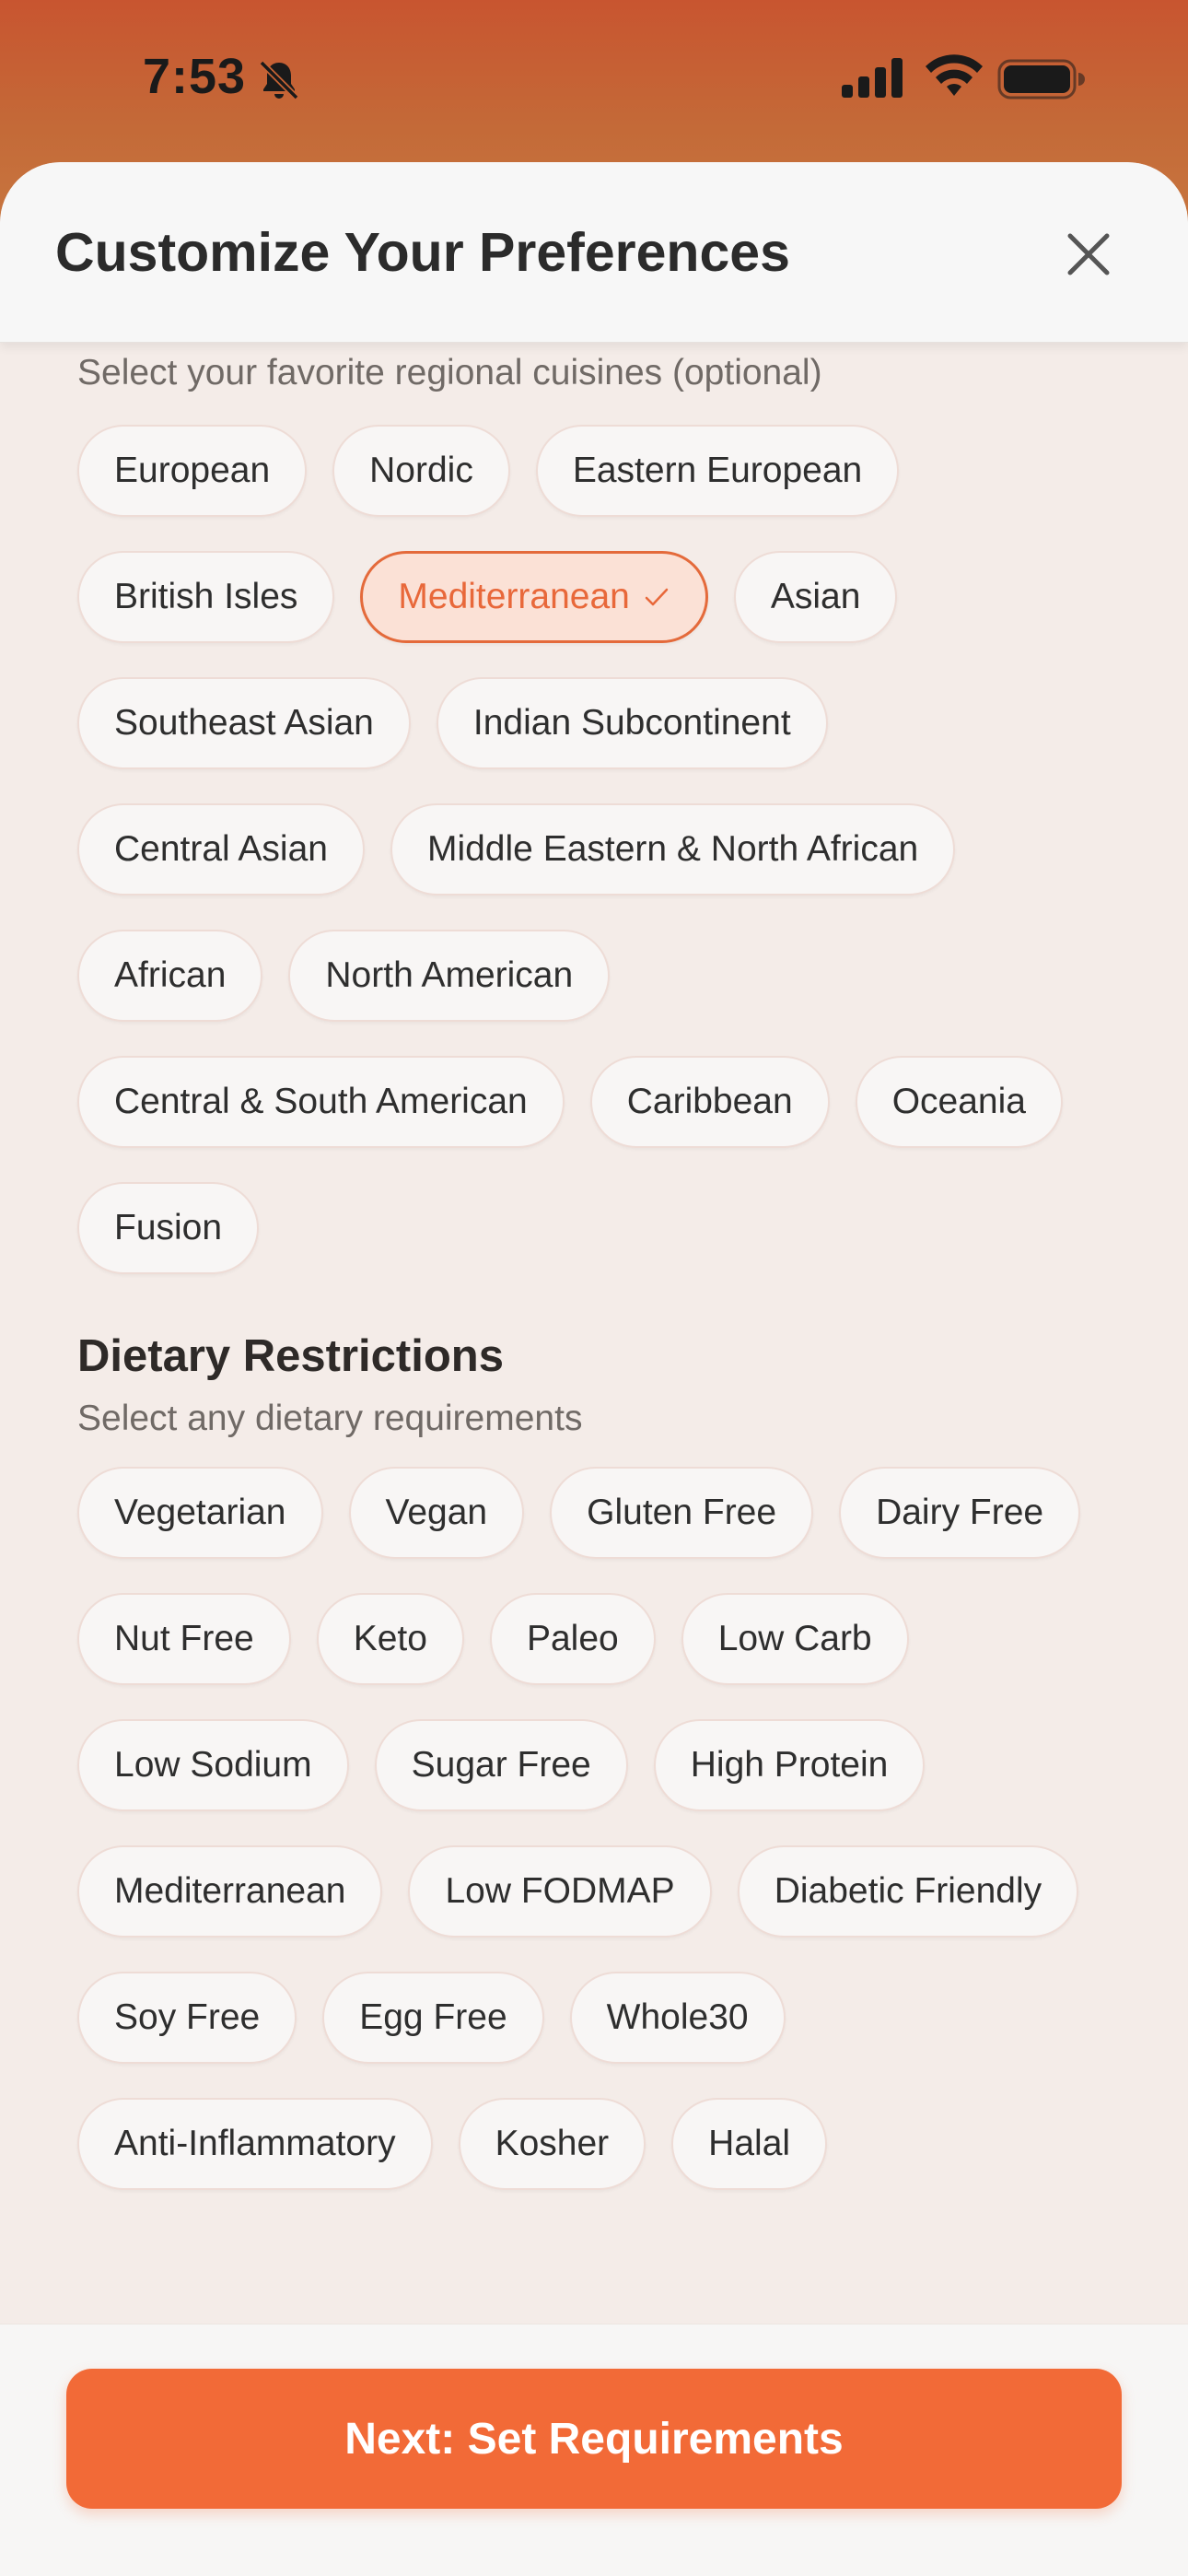  I want to click on dietary-chip-keto: Keto, so click(390, 1639).